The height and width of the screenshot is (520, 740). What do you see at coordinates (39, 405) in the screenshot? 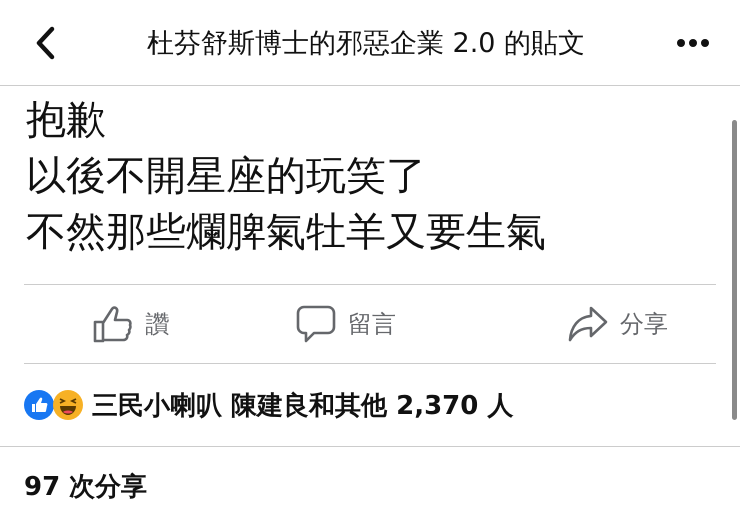
I see `like-reaction-icon` at bounding box center [39, 405].